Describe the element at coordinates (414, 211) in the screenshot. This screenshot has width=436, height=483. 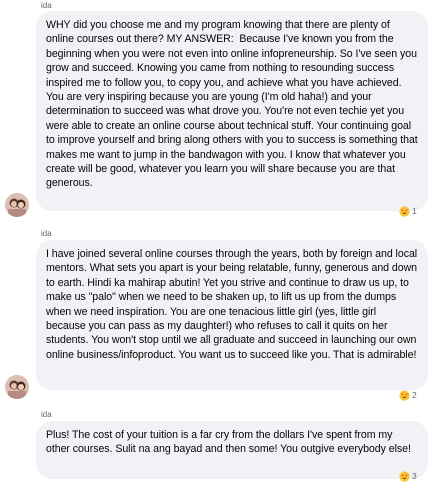
I see `reaction-count: 1` at that location.